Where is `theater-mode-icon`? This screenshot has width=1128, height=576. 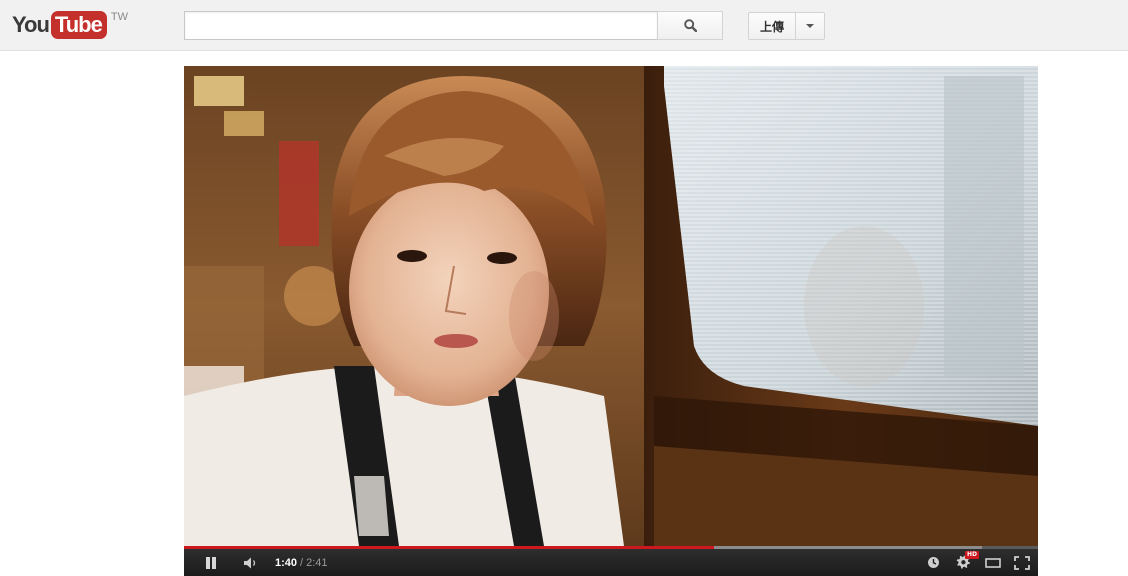
theater-mode-icon is located at coordinates (993, 562).